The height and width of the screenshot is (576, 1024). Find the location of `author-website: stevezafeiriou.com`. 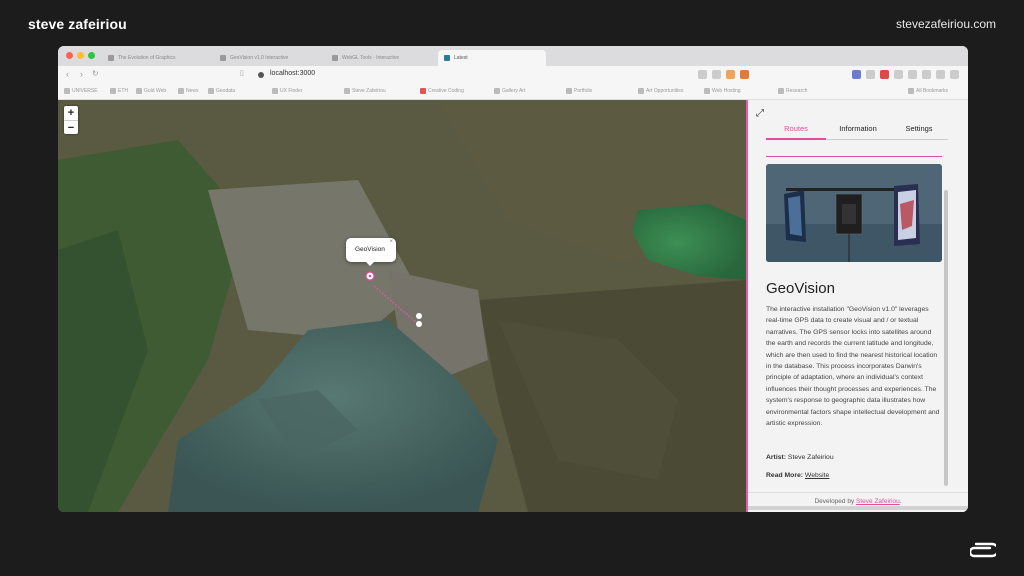

author-website: stevezafeiriou.com is located at coordinates (945, 24).